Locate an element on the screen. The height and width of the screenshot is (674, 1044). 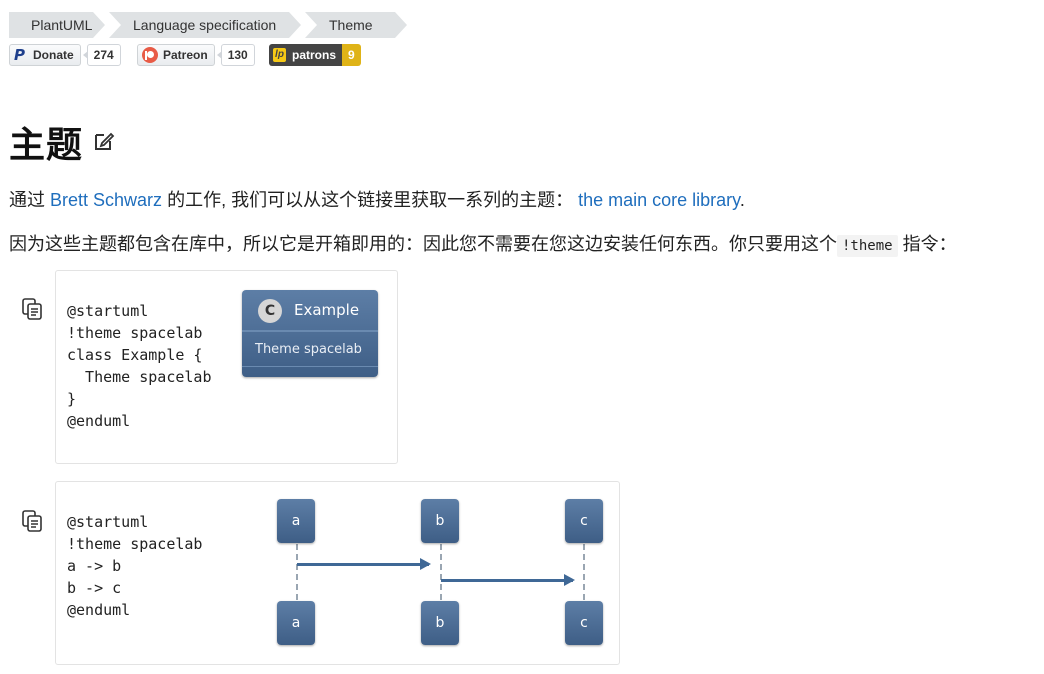
message-a-to-b is located at coordinates (364, 564).